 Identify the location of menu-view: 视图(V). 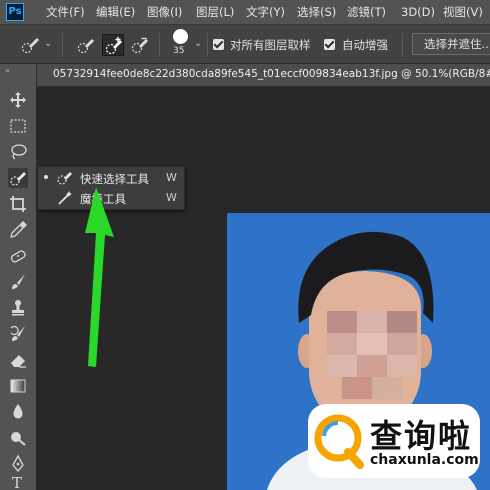
(463, 12).